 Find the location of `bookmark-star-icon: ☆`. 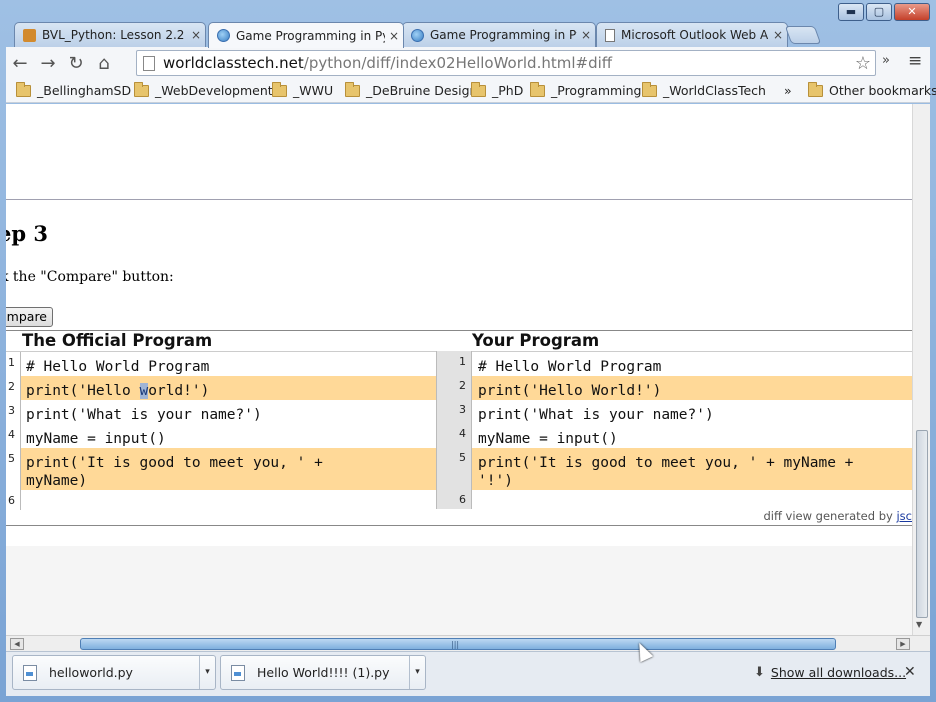

bookmark-star-icon: ☆ is located at coordinates (863, 63).